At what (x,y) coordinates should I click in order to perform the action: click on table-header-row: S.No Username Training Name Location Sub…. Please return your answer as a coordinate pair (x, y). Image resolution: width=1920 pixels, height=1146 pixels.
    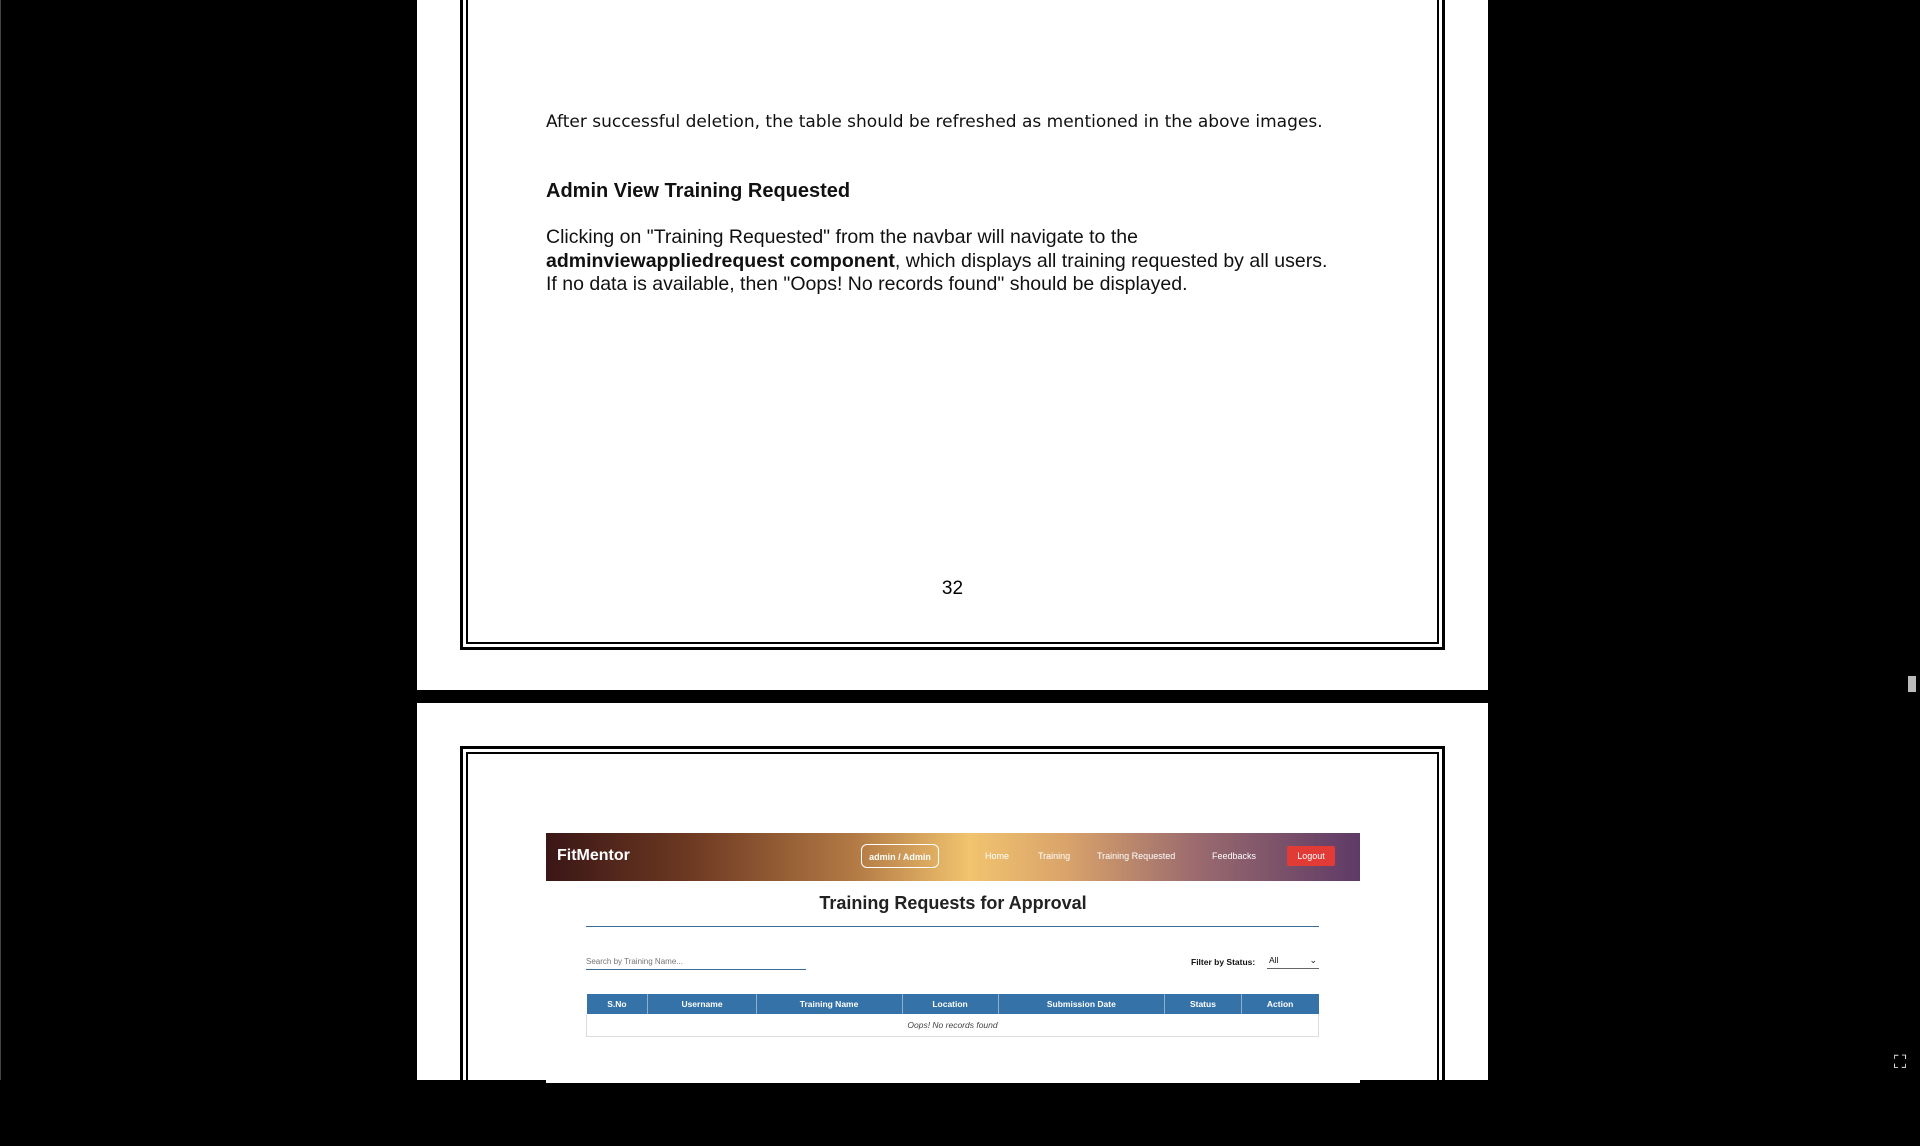
    Looking at the image, I should click on (952, 1004).